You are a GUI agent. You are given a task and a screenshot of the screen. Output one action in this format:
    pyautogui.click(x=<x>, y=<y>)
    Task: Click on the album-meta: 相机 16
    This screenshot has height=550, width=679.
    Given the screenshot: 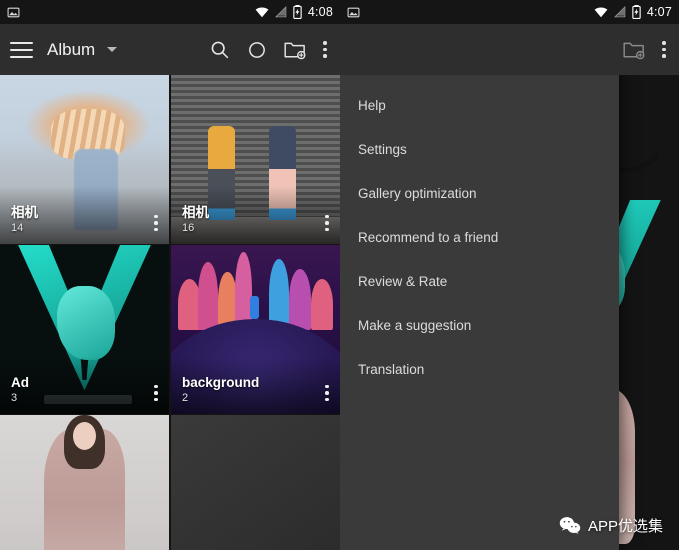 What is the action you would take?
    pyautogui.click(x=195, y=220)
    